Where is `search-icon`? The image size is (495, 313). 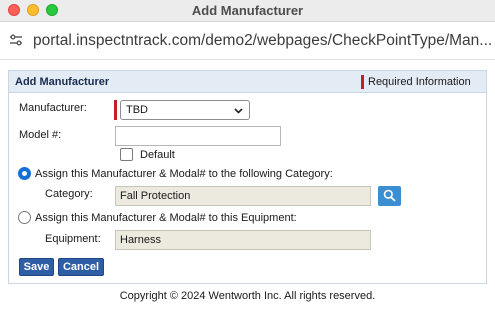
search-icon is located at coordinates (389, 195).